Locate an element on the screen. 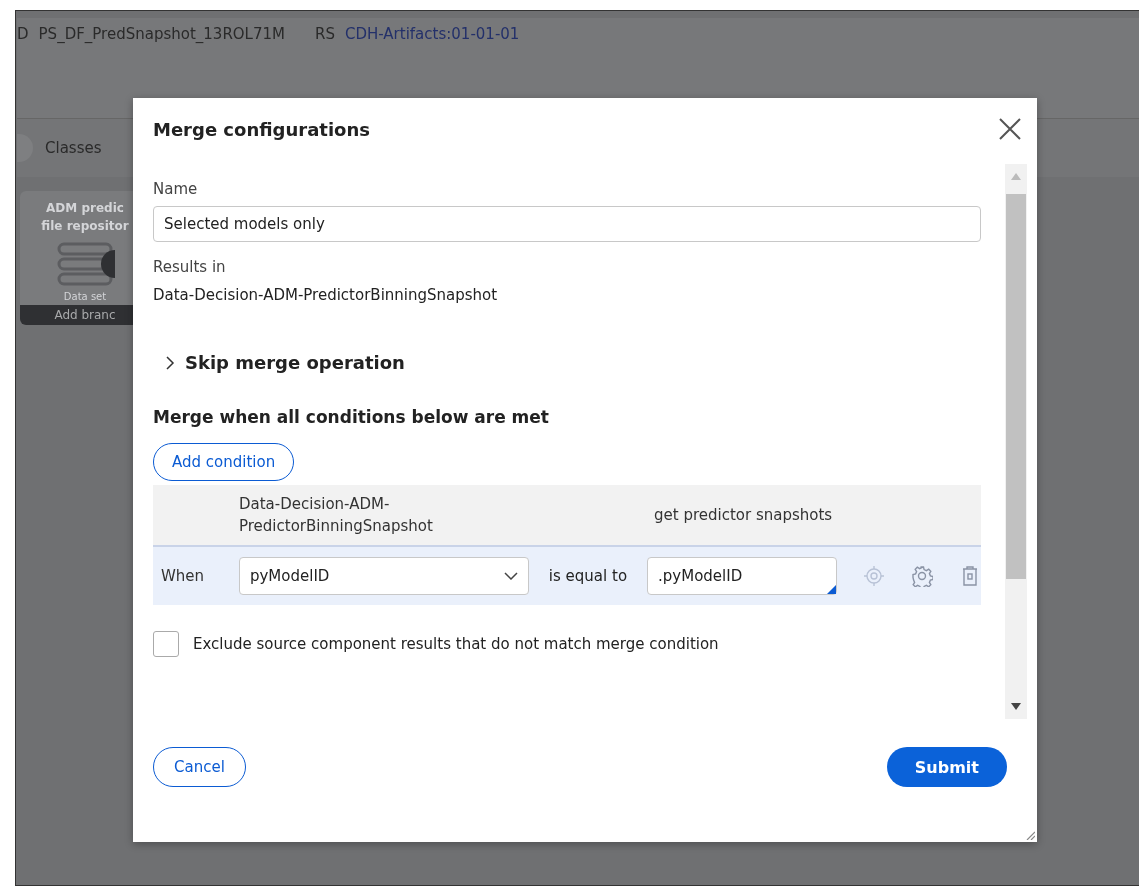  add-condition-button: Add condition is located at coordinates (224, 462).